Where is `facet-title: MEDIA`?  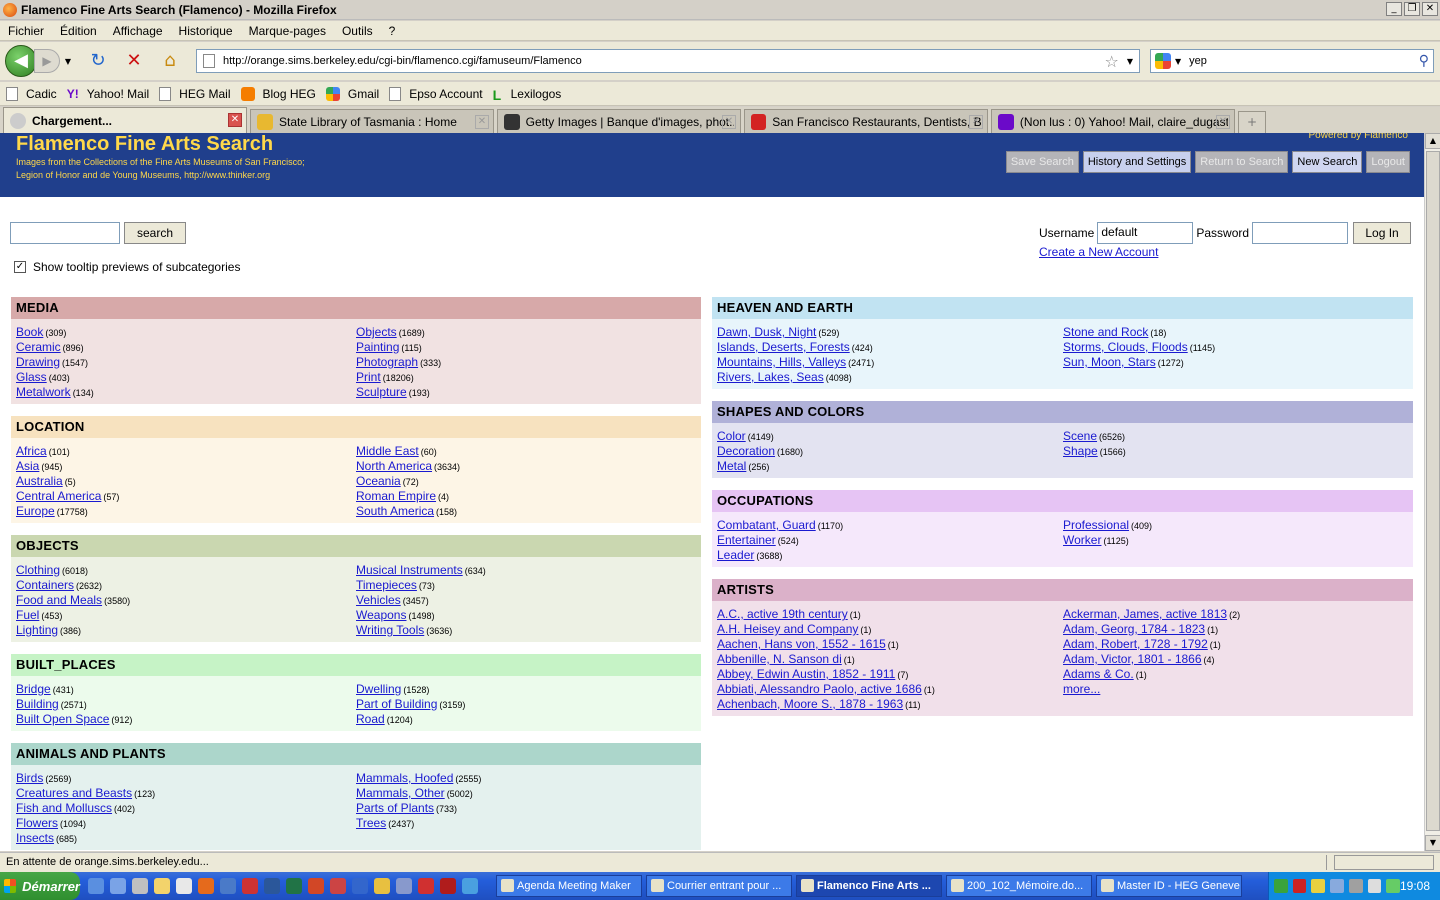
facet-title: MEDIA is located at coordinates (356, 308).